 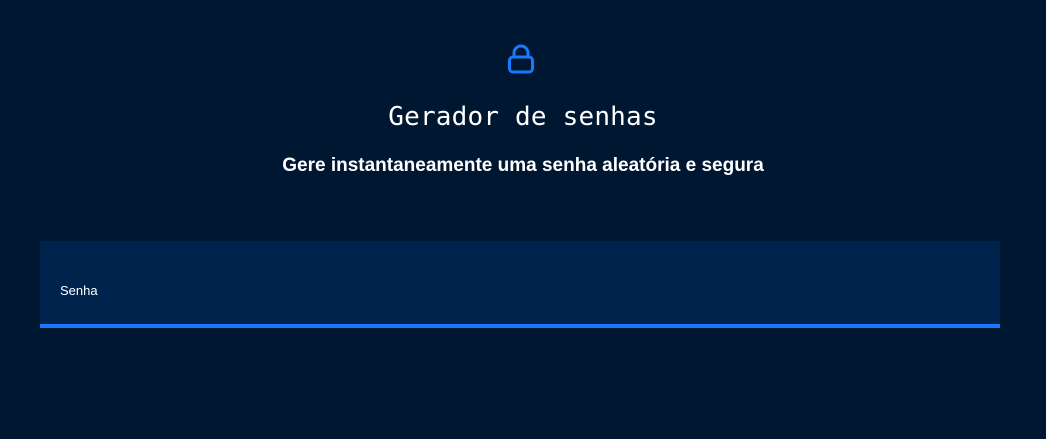 What do you see at coordinates (79, 290) in the screenshot?
I see `password-label: Senha` at bounding box center [79, 290].